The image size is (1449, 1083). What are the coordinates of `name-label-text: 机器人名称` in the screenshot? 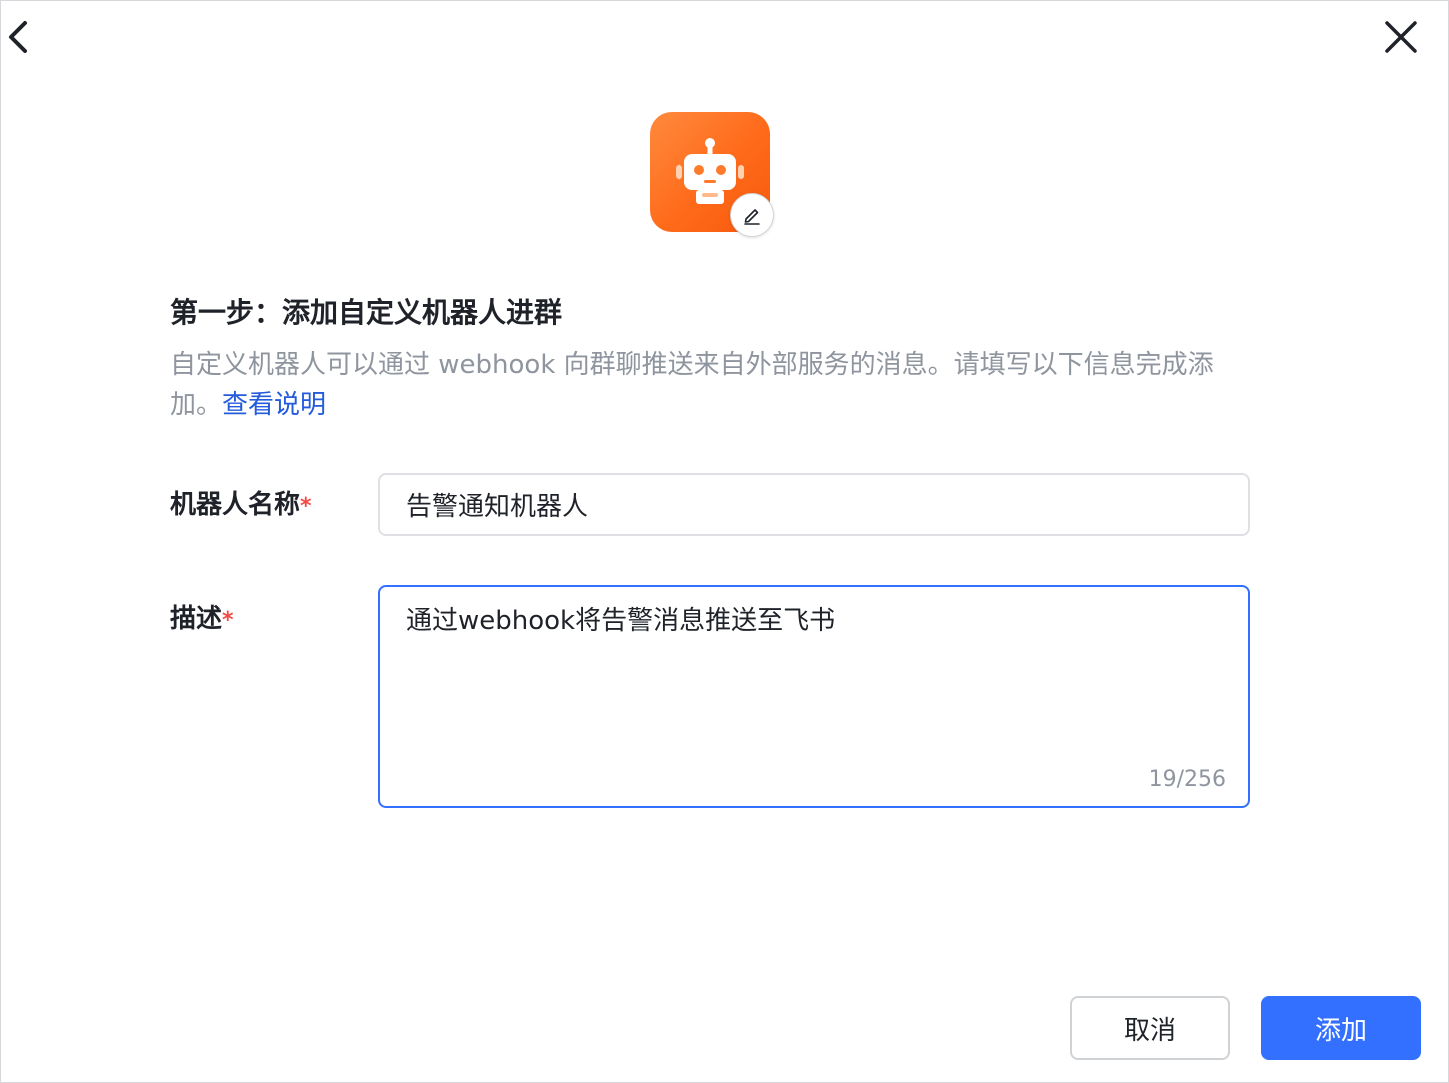 It's located at (235, 505).